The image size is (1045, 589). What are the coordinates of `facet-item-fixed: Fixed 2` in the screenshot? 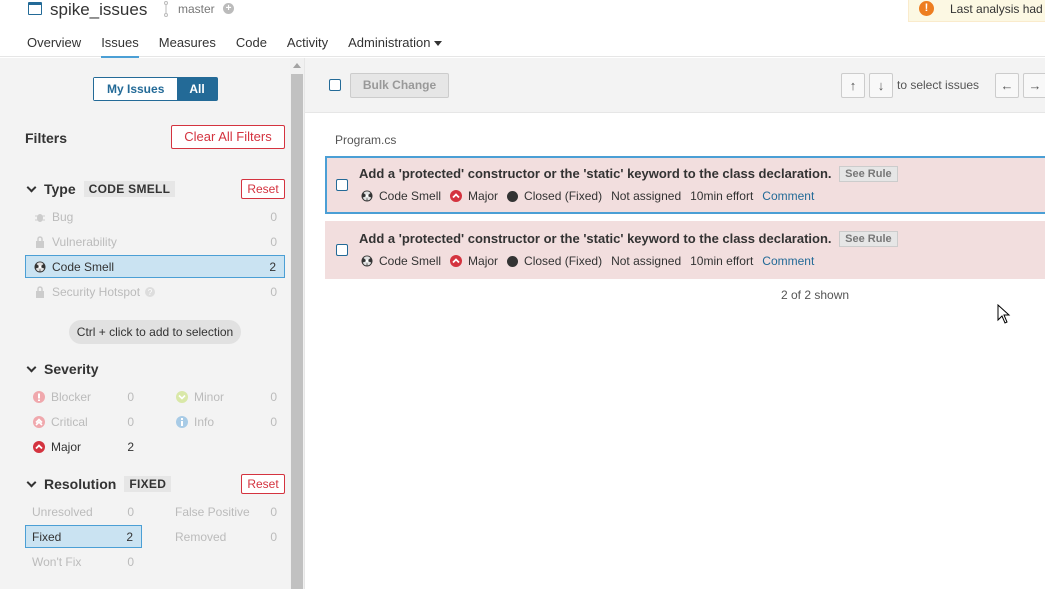 It's located at (83, 536).